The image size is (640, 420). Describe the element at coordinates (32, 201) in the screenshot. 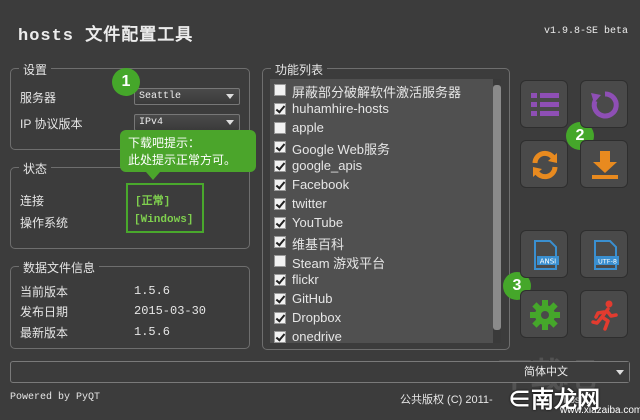

I see `connection-label: 连接` at that location.